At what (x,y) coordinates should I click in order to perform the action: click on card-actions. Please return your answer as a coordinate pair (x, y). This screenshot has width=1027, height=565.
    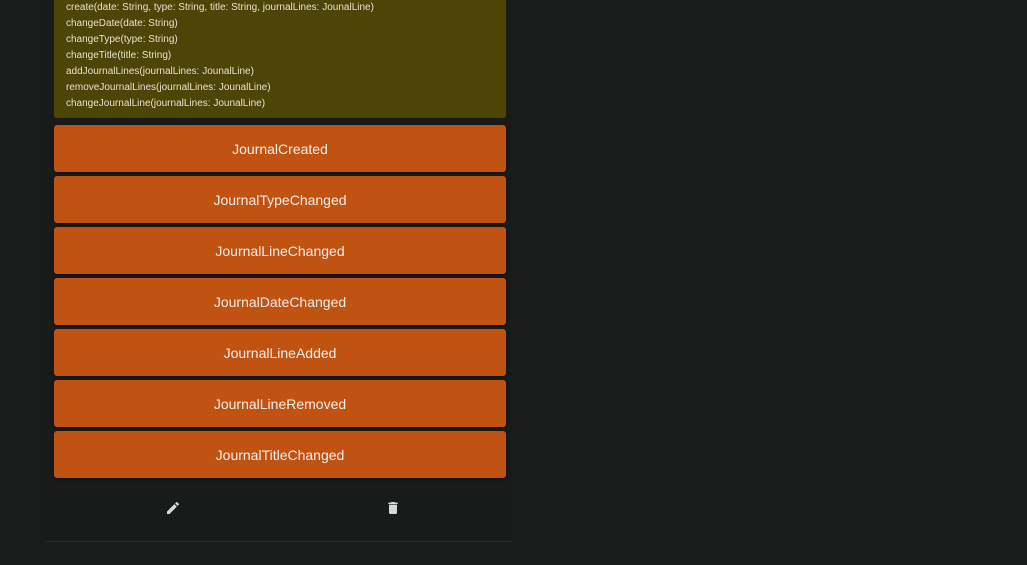
    Looking at the image, I should click on (280, 508).